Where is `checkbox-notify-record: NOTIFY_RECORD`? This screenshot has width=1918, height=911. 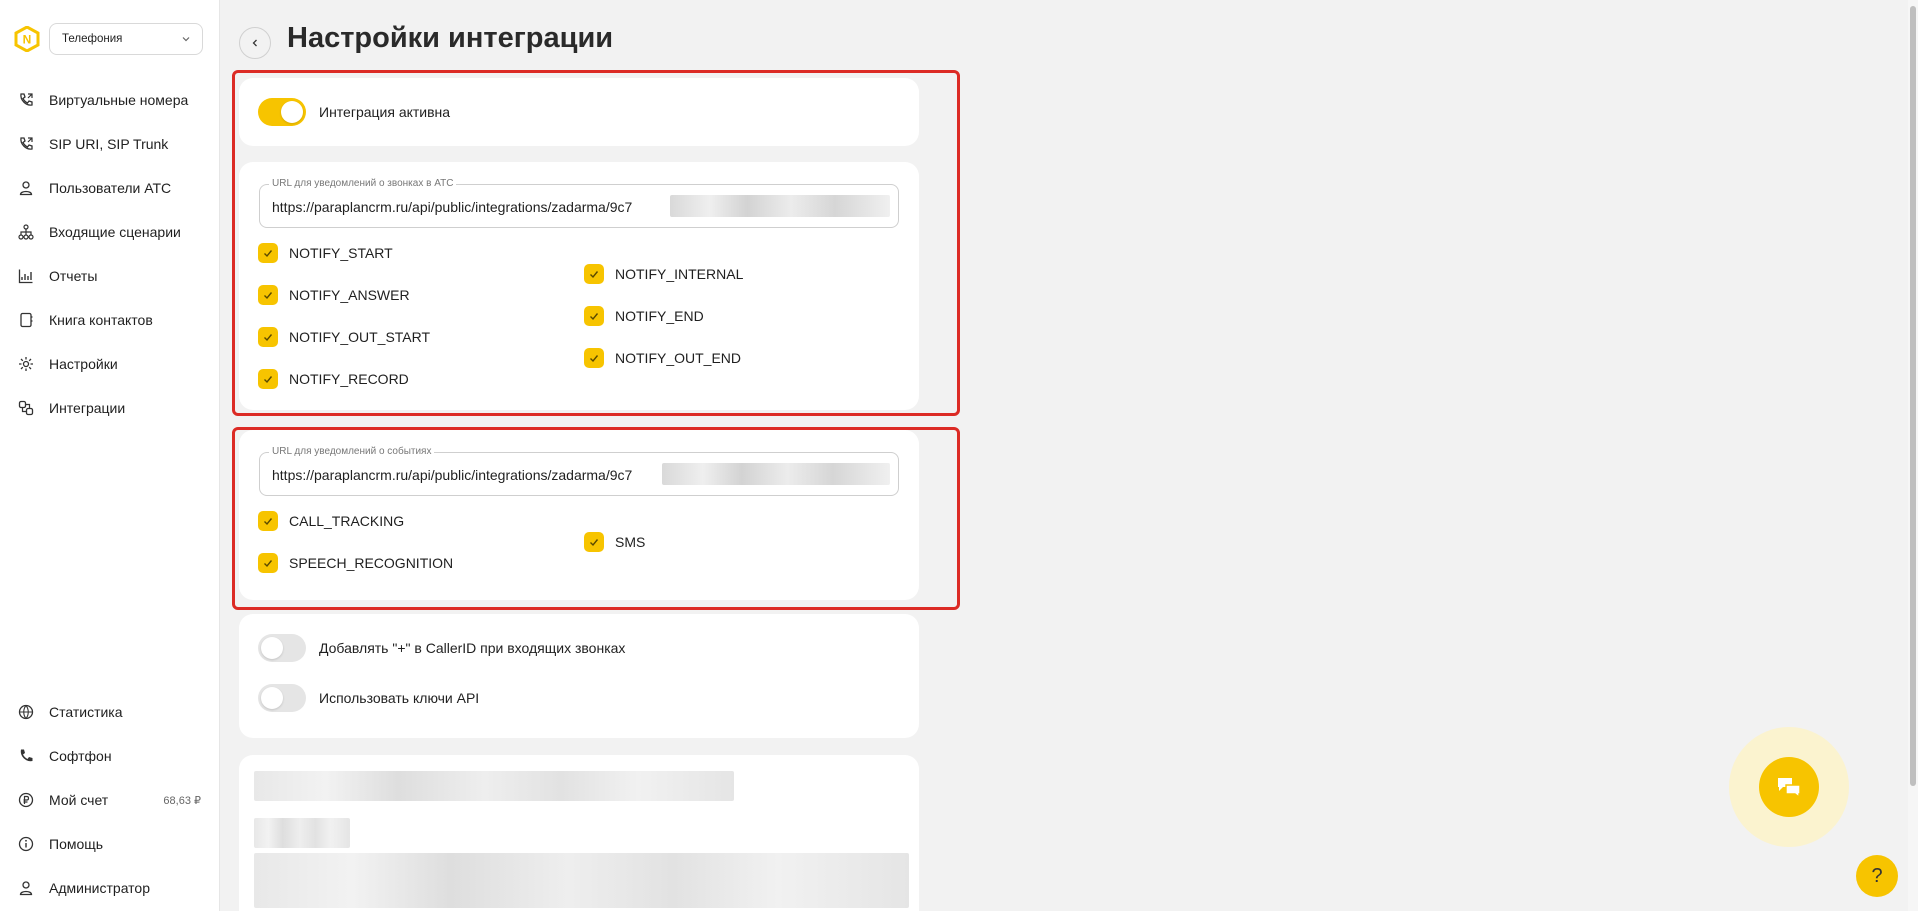 checkbox-notify-record: NOTIFY_RECORD is located at coordinates (333, 379).